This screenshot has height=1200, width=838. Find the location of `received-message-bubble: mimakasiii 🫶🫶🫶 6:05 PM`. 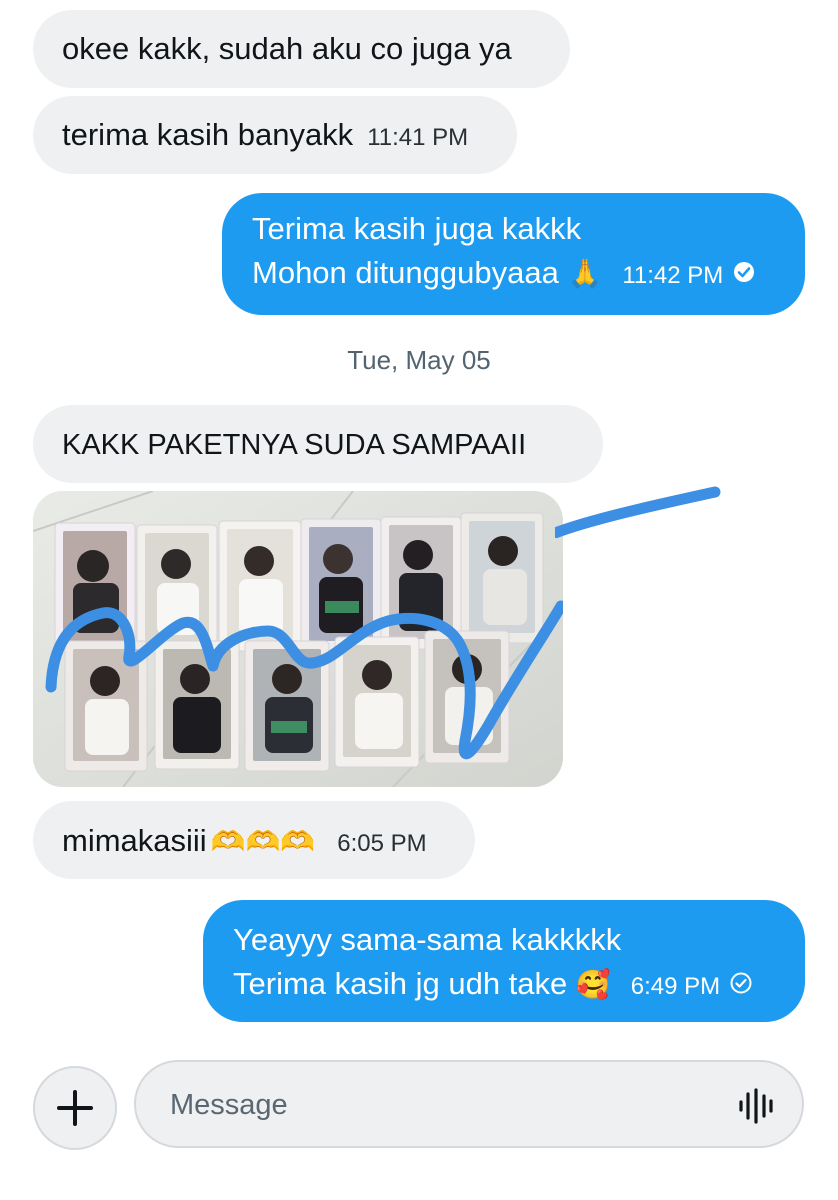

received-message-bubble: mimakasiii 🫶🫶🫶 6:05 PM is located at coordinates (254, 840).